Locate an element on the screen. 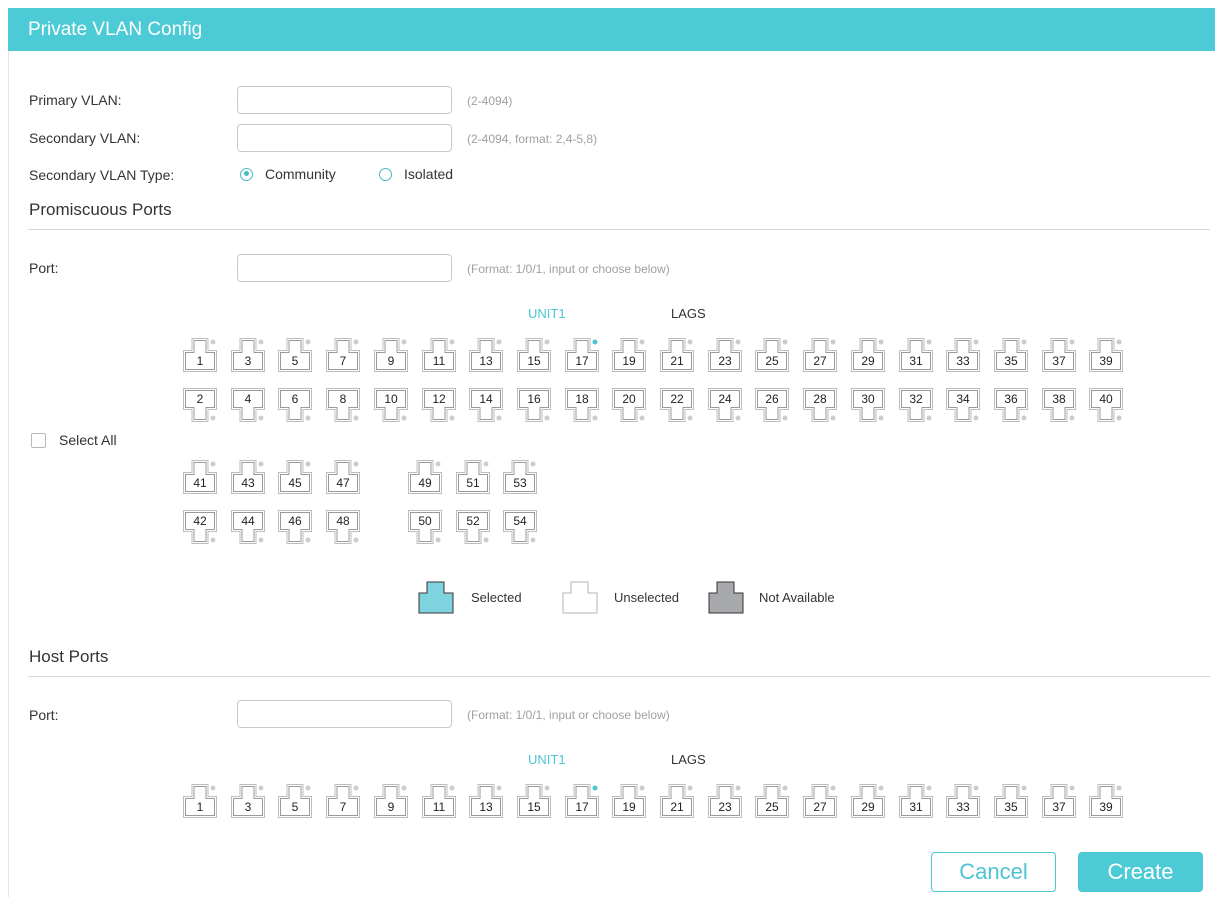 Image resolution: width=1215 pixels, height=897 pixels. select-all-checkbox: Select All is located at coordinates (74, 440).